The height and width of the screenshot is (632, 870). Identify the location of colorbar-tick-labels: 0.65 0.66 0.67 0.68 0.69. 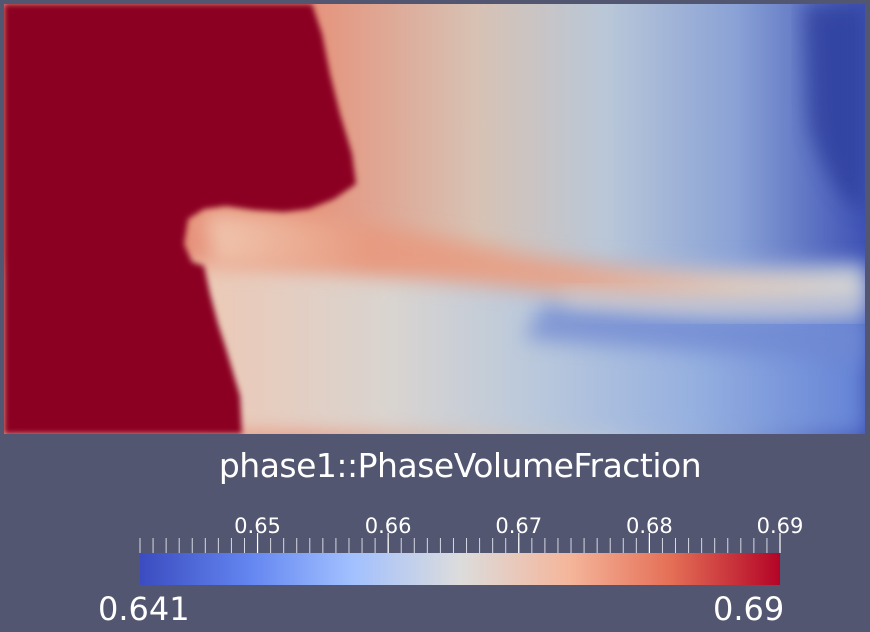
(518, 526).